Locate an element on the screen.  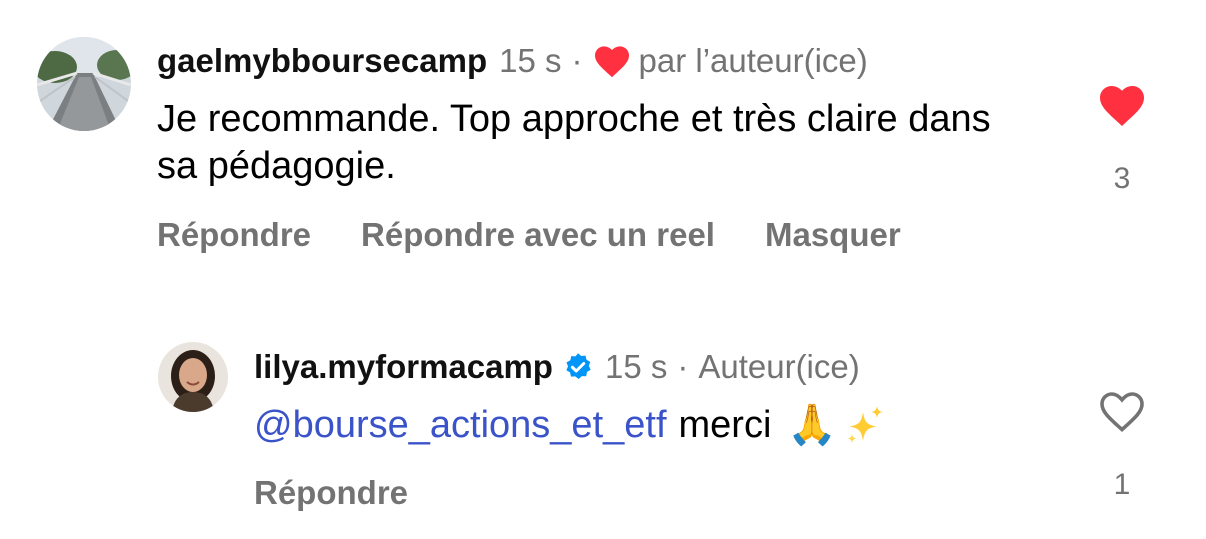
reply-header: lilya.myformacamp 15 s · Auteur(ice) is located at coordinates (557, 367).